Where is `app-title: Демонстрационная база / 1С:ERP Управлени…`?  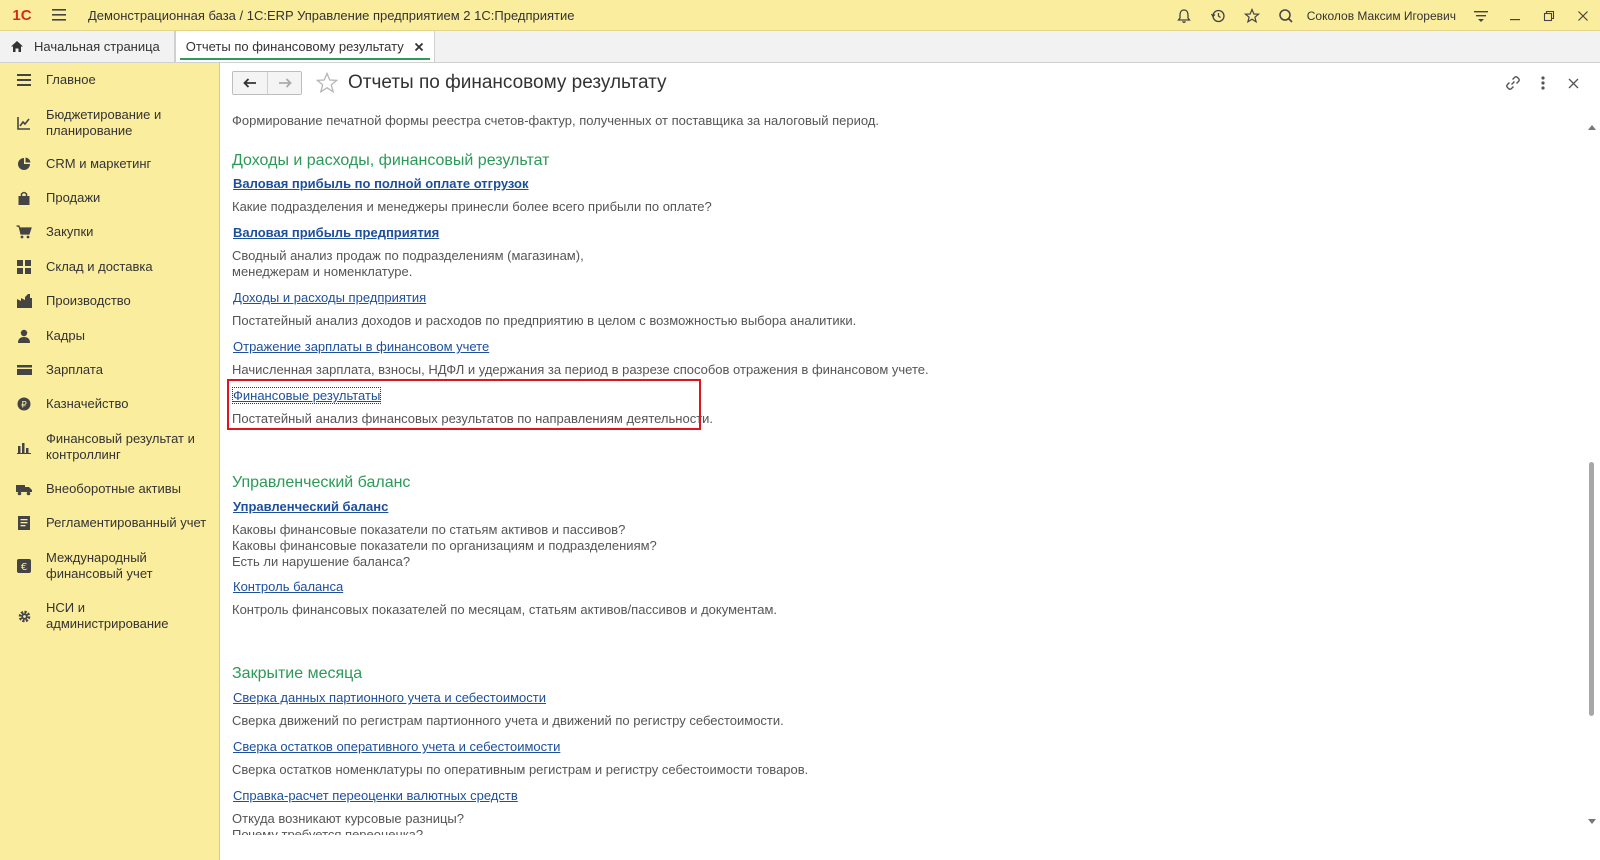
app-title: Демонстрационная база / 1С:ERP Управлени… is located at coordinates (331, 15).